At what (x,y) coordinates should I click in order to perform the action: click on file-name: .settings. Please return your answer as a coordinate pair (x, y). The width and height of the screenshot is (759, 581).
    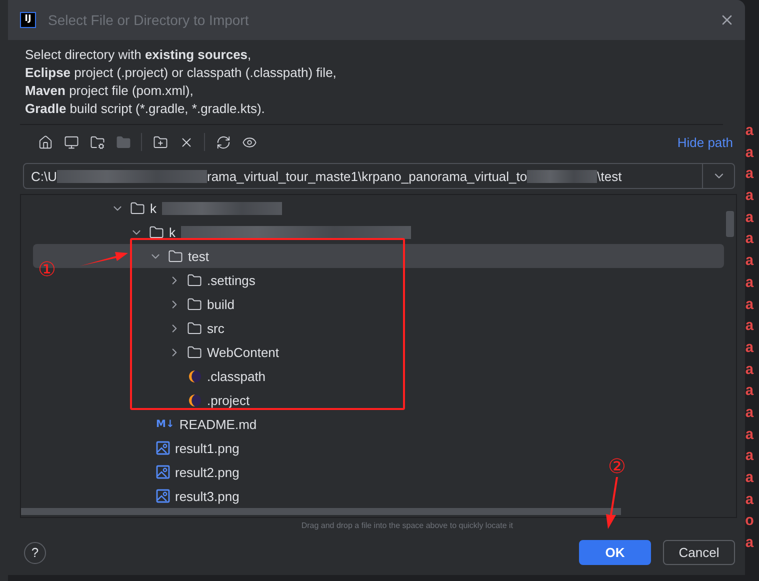
    Looking at the image, I should click on (231, 280).